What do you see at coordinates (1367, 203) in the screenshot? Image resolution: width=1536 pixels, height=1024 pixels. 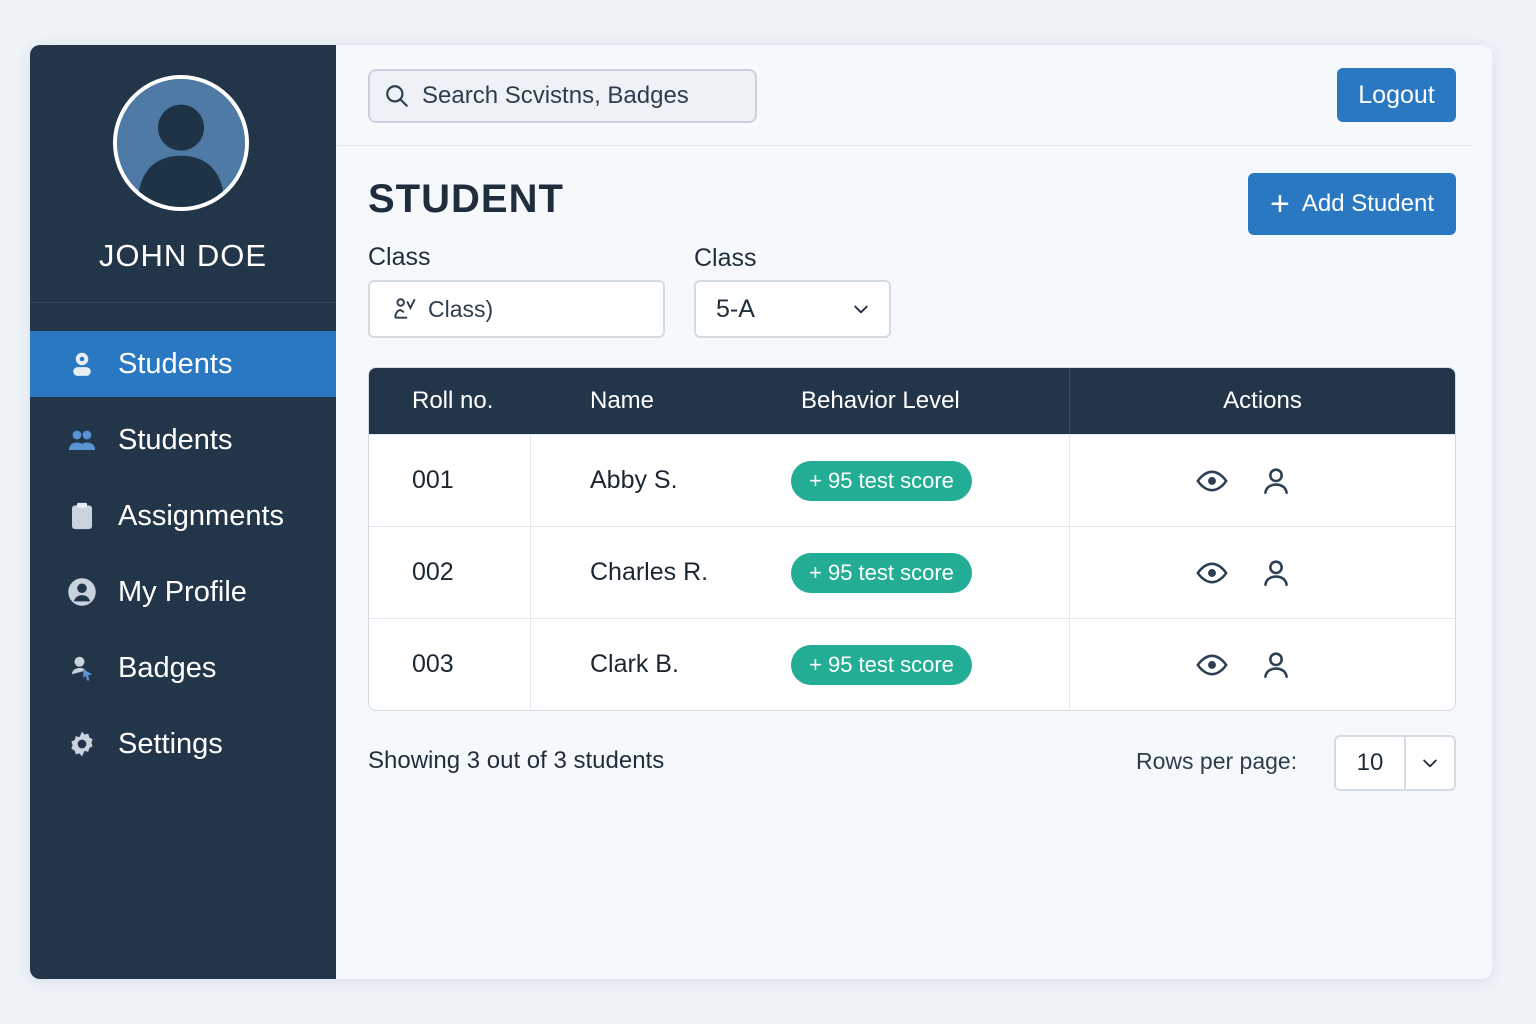 I see `add-student-label: Add Student` at bounding box center [1367, 203].